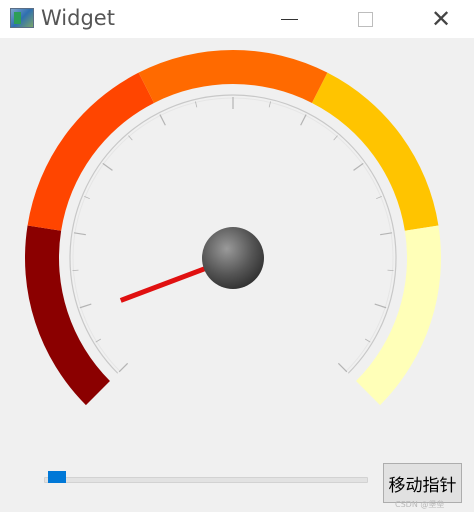 The width and height of the screenshot is (474, 512). I want to click on minimize-icon, so click(289, 19).